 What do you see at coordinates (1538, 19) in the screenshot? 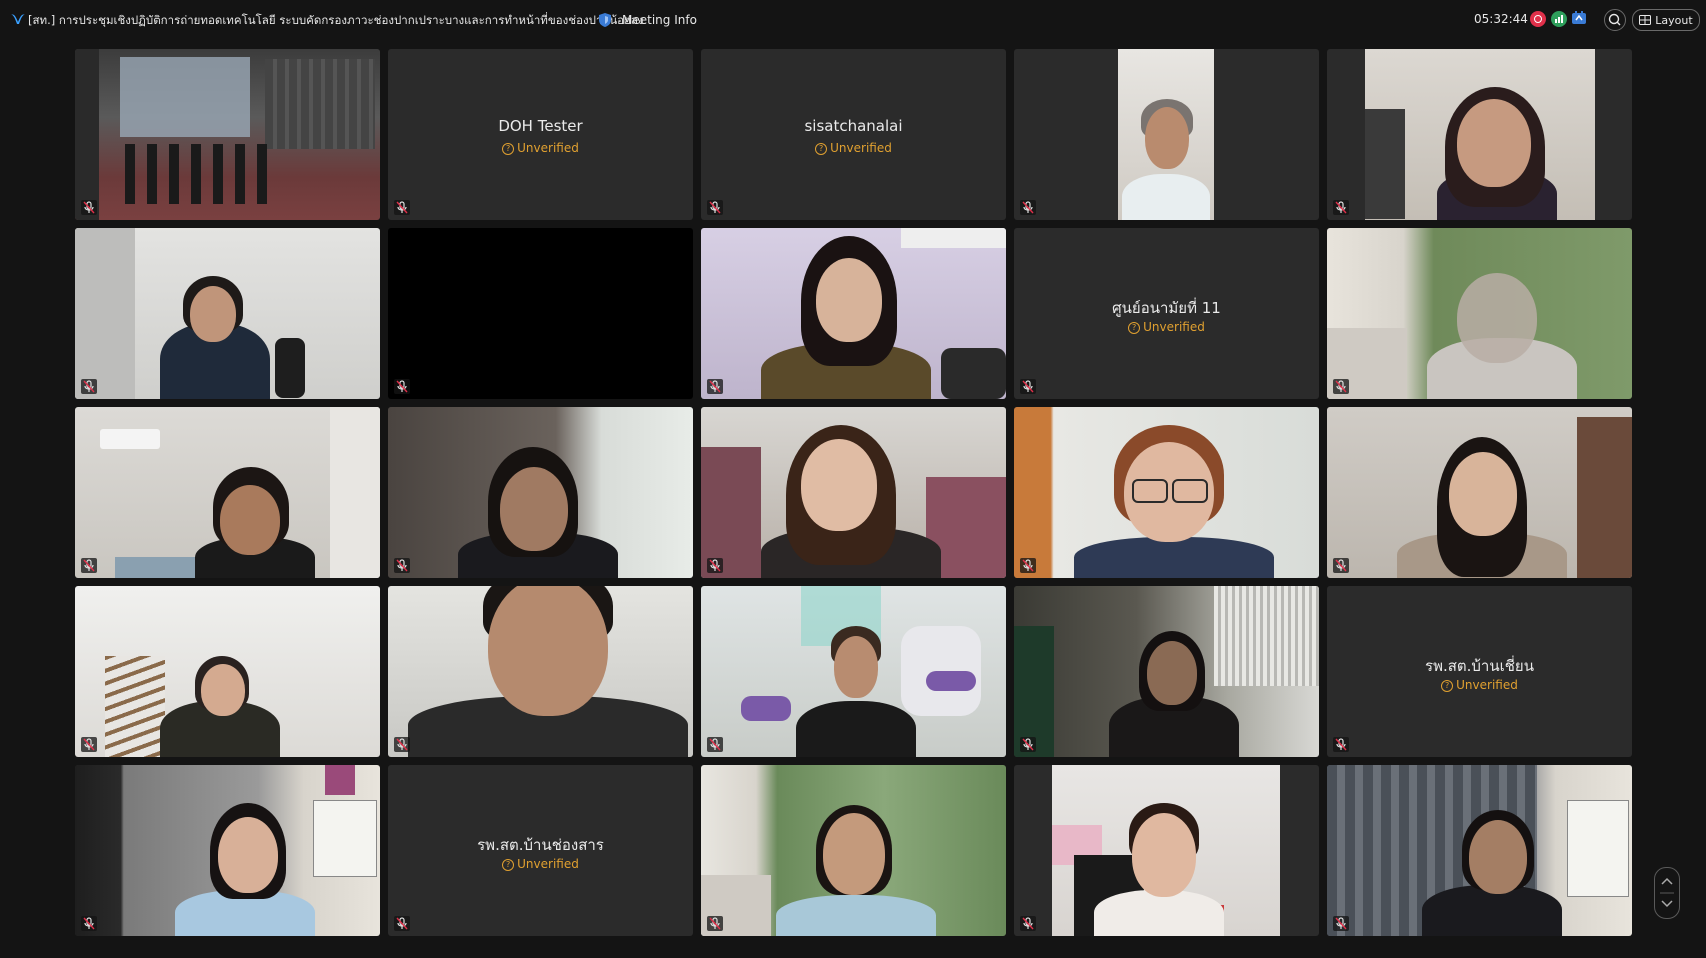
I see `record-icon` at bounding box center [1538, 19].